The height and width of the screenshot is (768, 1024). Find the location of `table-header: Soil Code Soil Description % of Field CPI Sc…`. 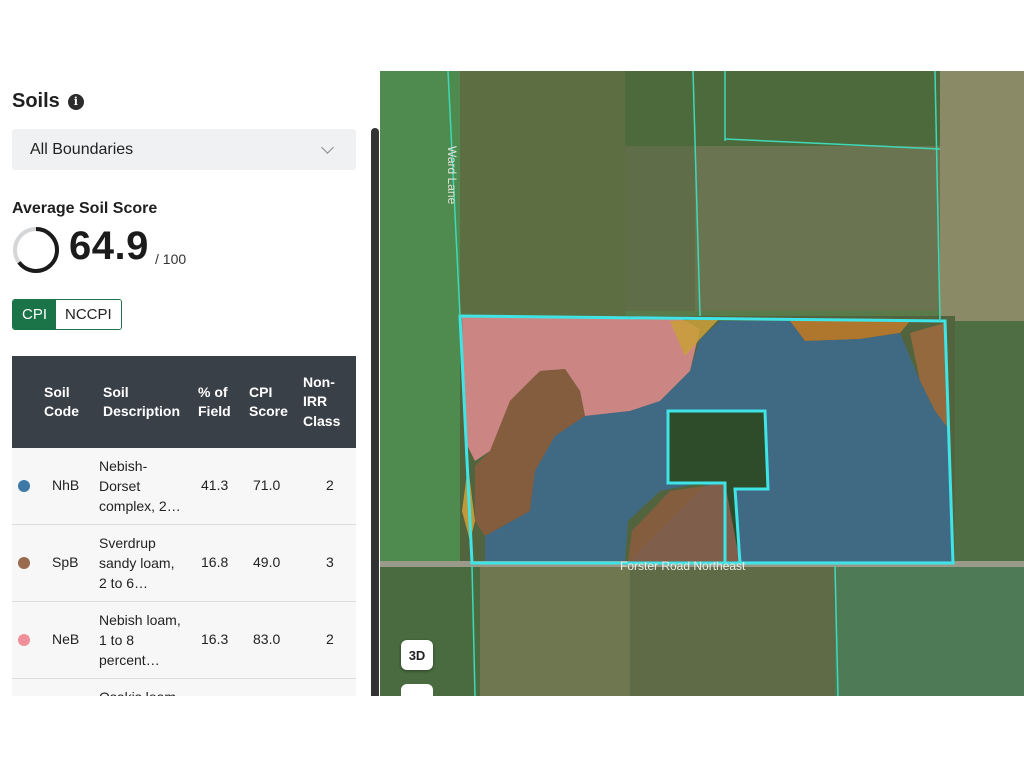

table-header: Soil Code Soil Description % of Field CPI Sc… is located at coordinates (184, 402).